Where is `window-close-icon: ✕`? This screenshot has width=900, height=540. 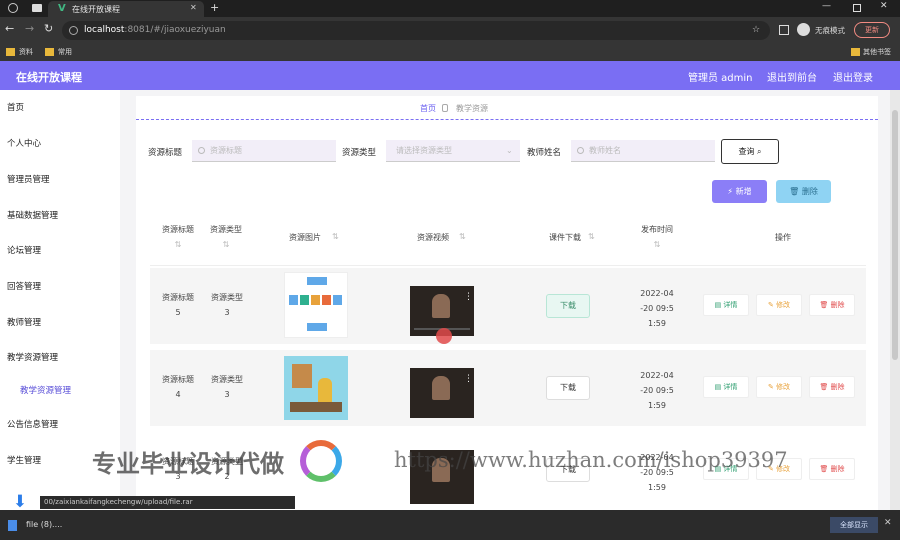
window-close-icon: ✕ is located at coordinates (884, 6).